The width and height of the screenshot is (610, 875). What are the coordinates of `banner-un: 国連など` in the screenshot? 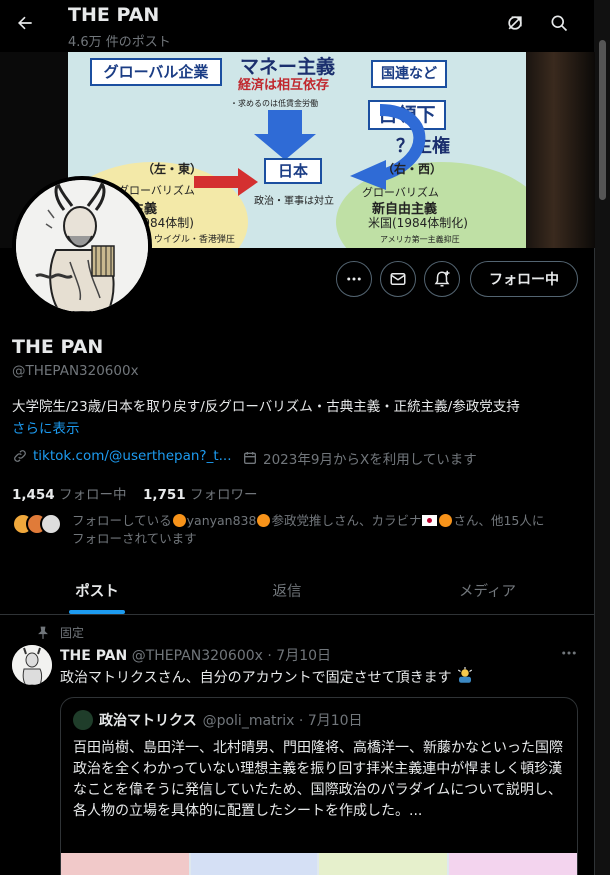 It's located at (409, 74).